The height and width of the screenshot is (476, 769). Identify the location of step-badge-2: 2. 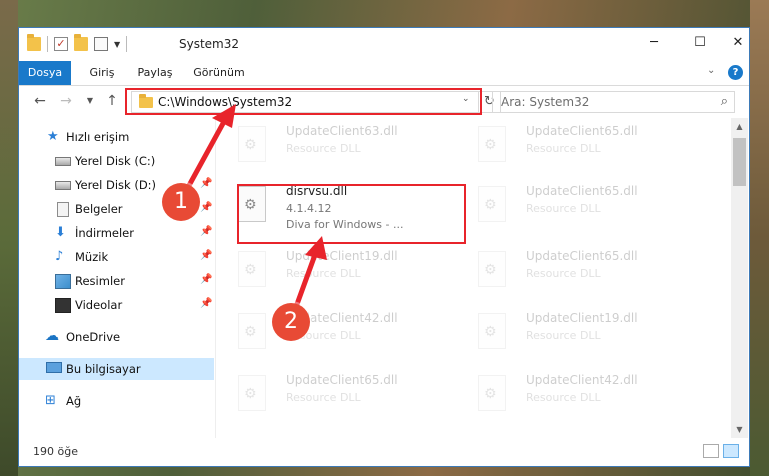
(291, 322).